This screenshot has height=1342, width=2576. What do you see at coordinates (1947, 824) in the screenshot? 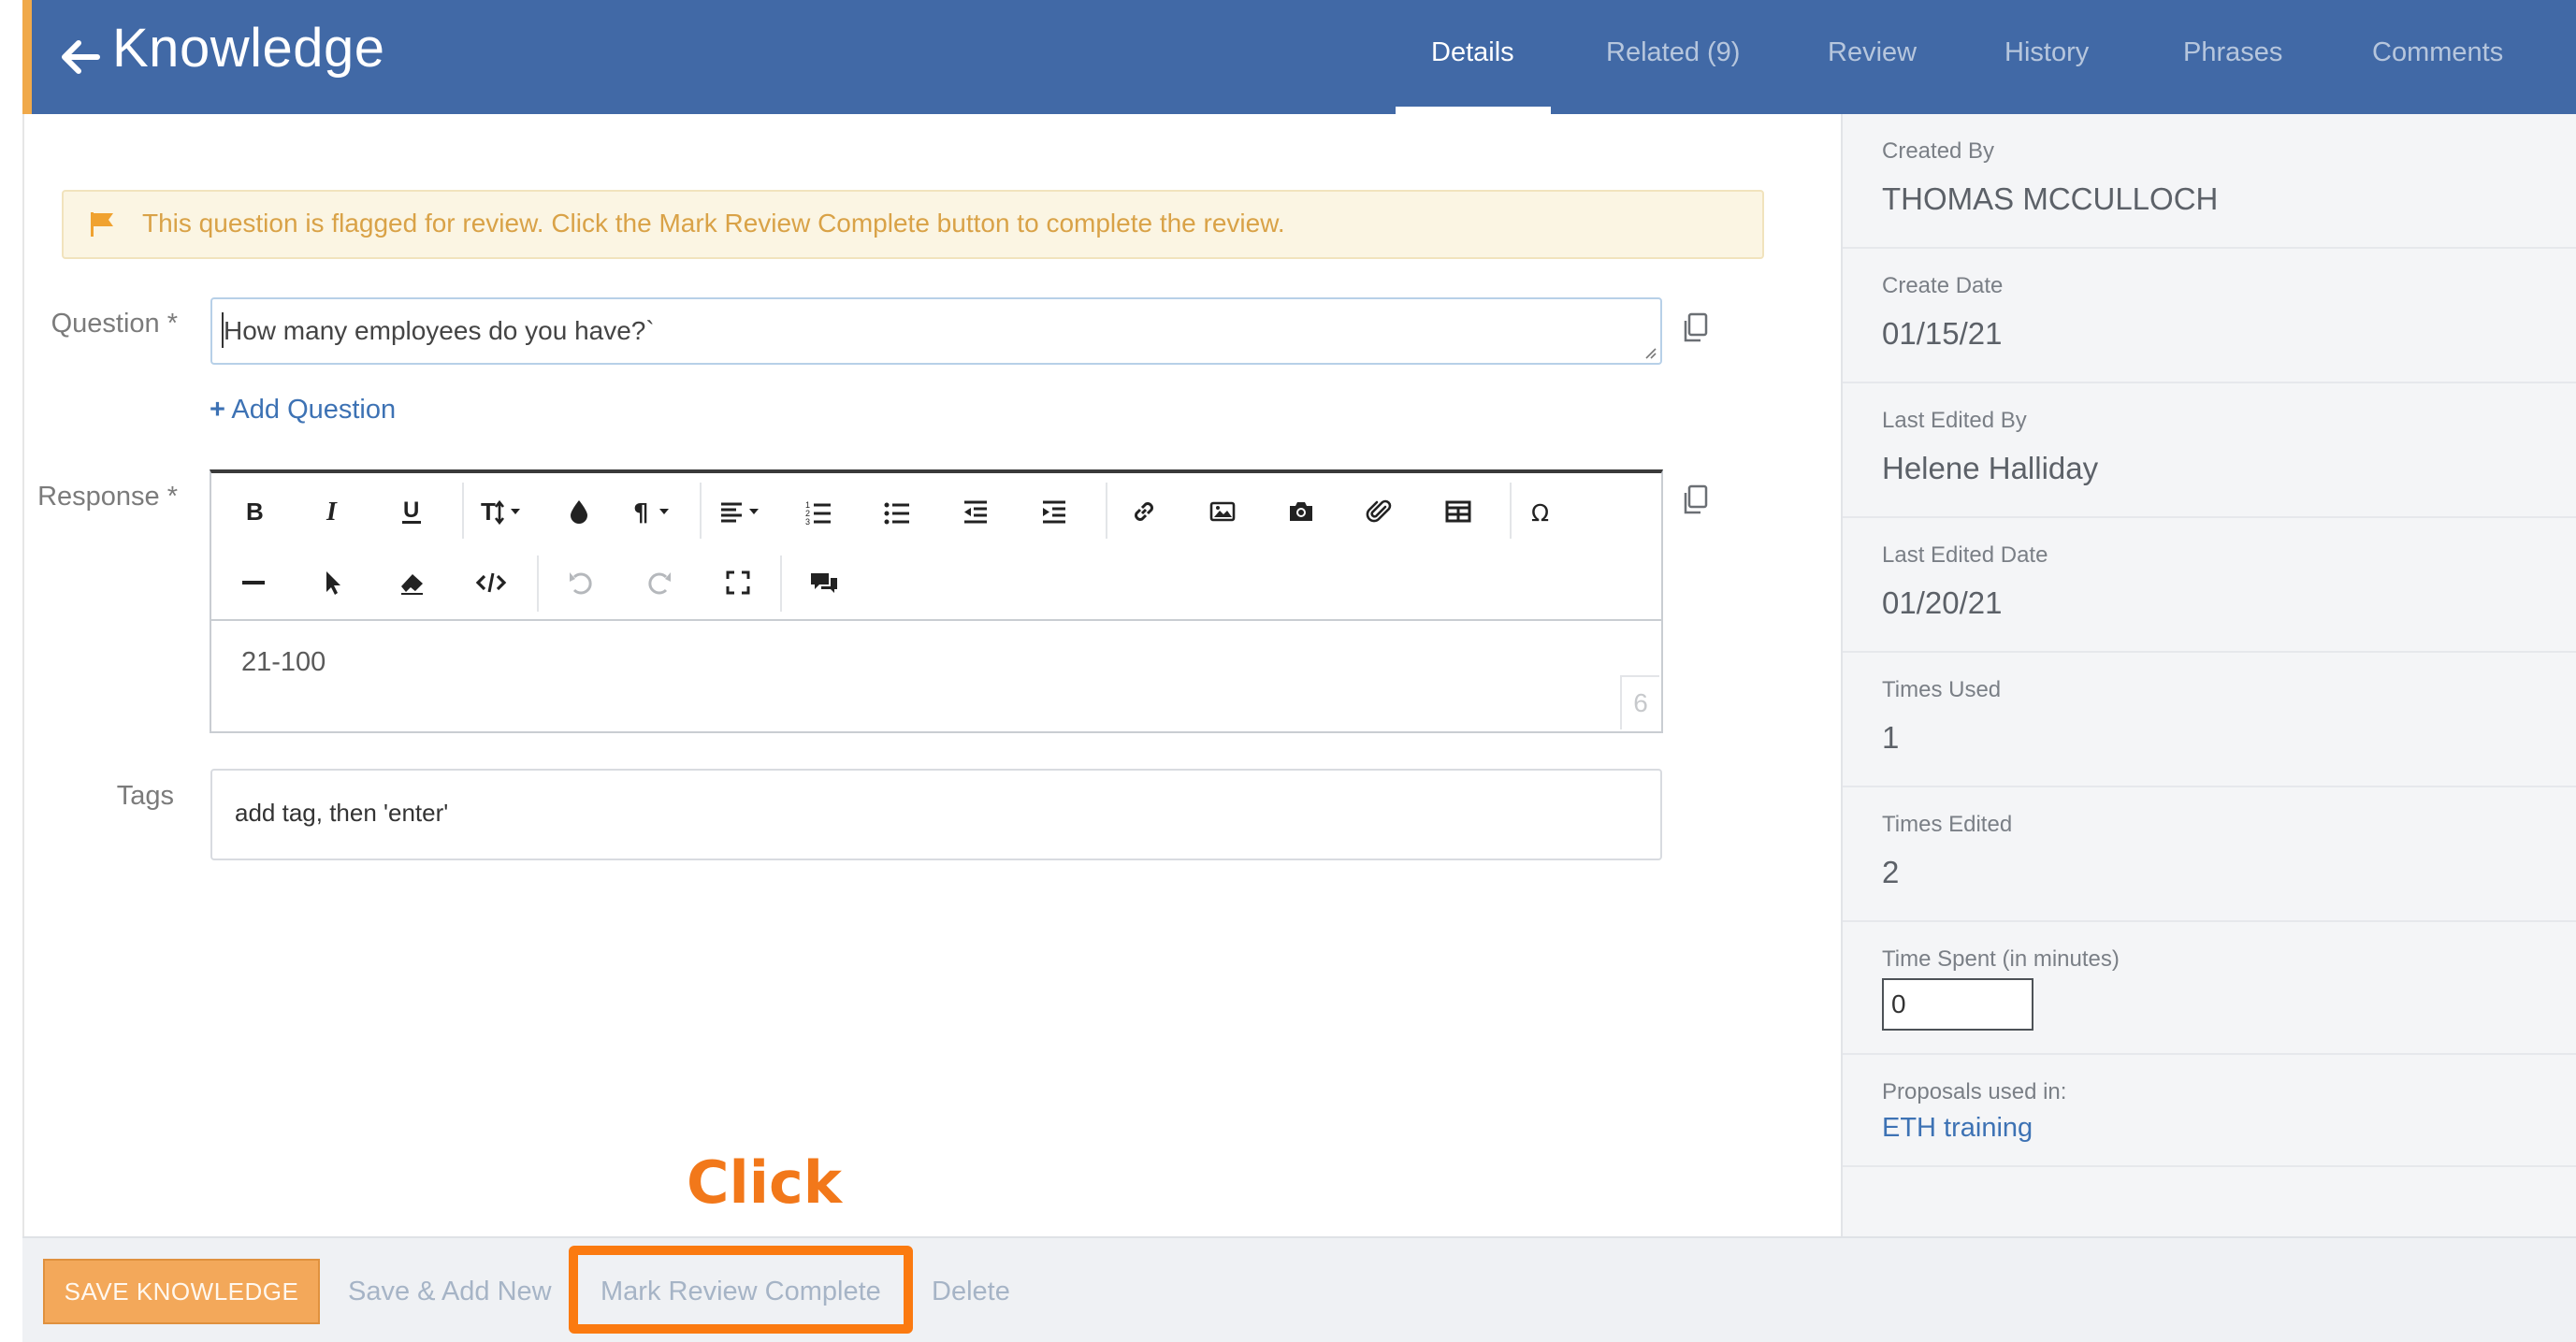
I see `times-edited-label: Times Edited` at bounding box center [1947, 824].